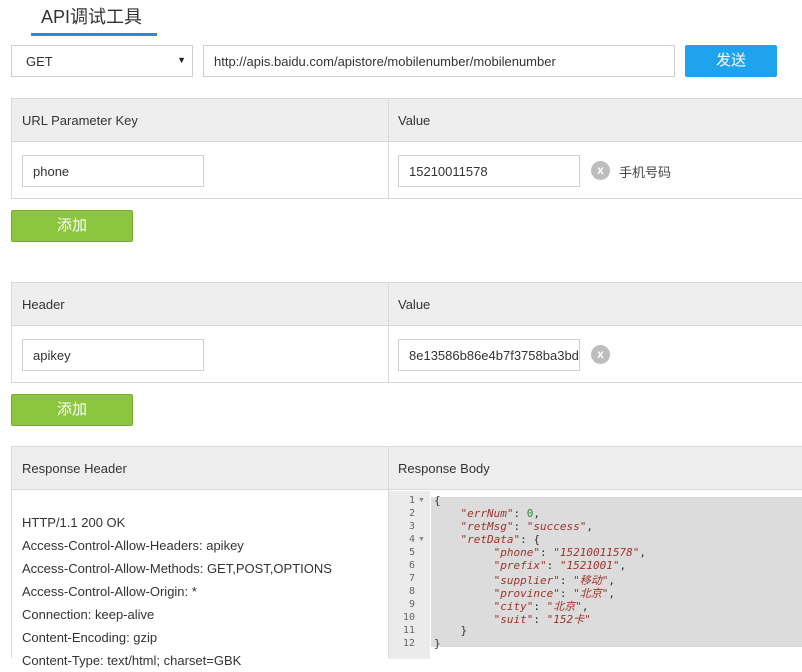  I want to click on add-header-button: 添加, so click(72, 410).